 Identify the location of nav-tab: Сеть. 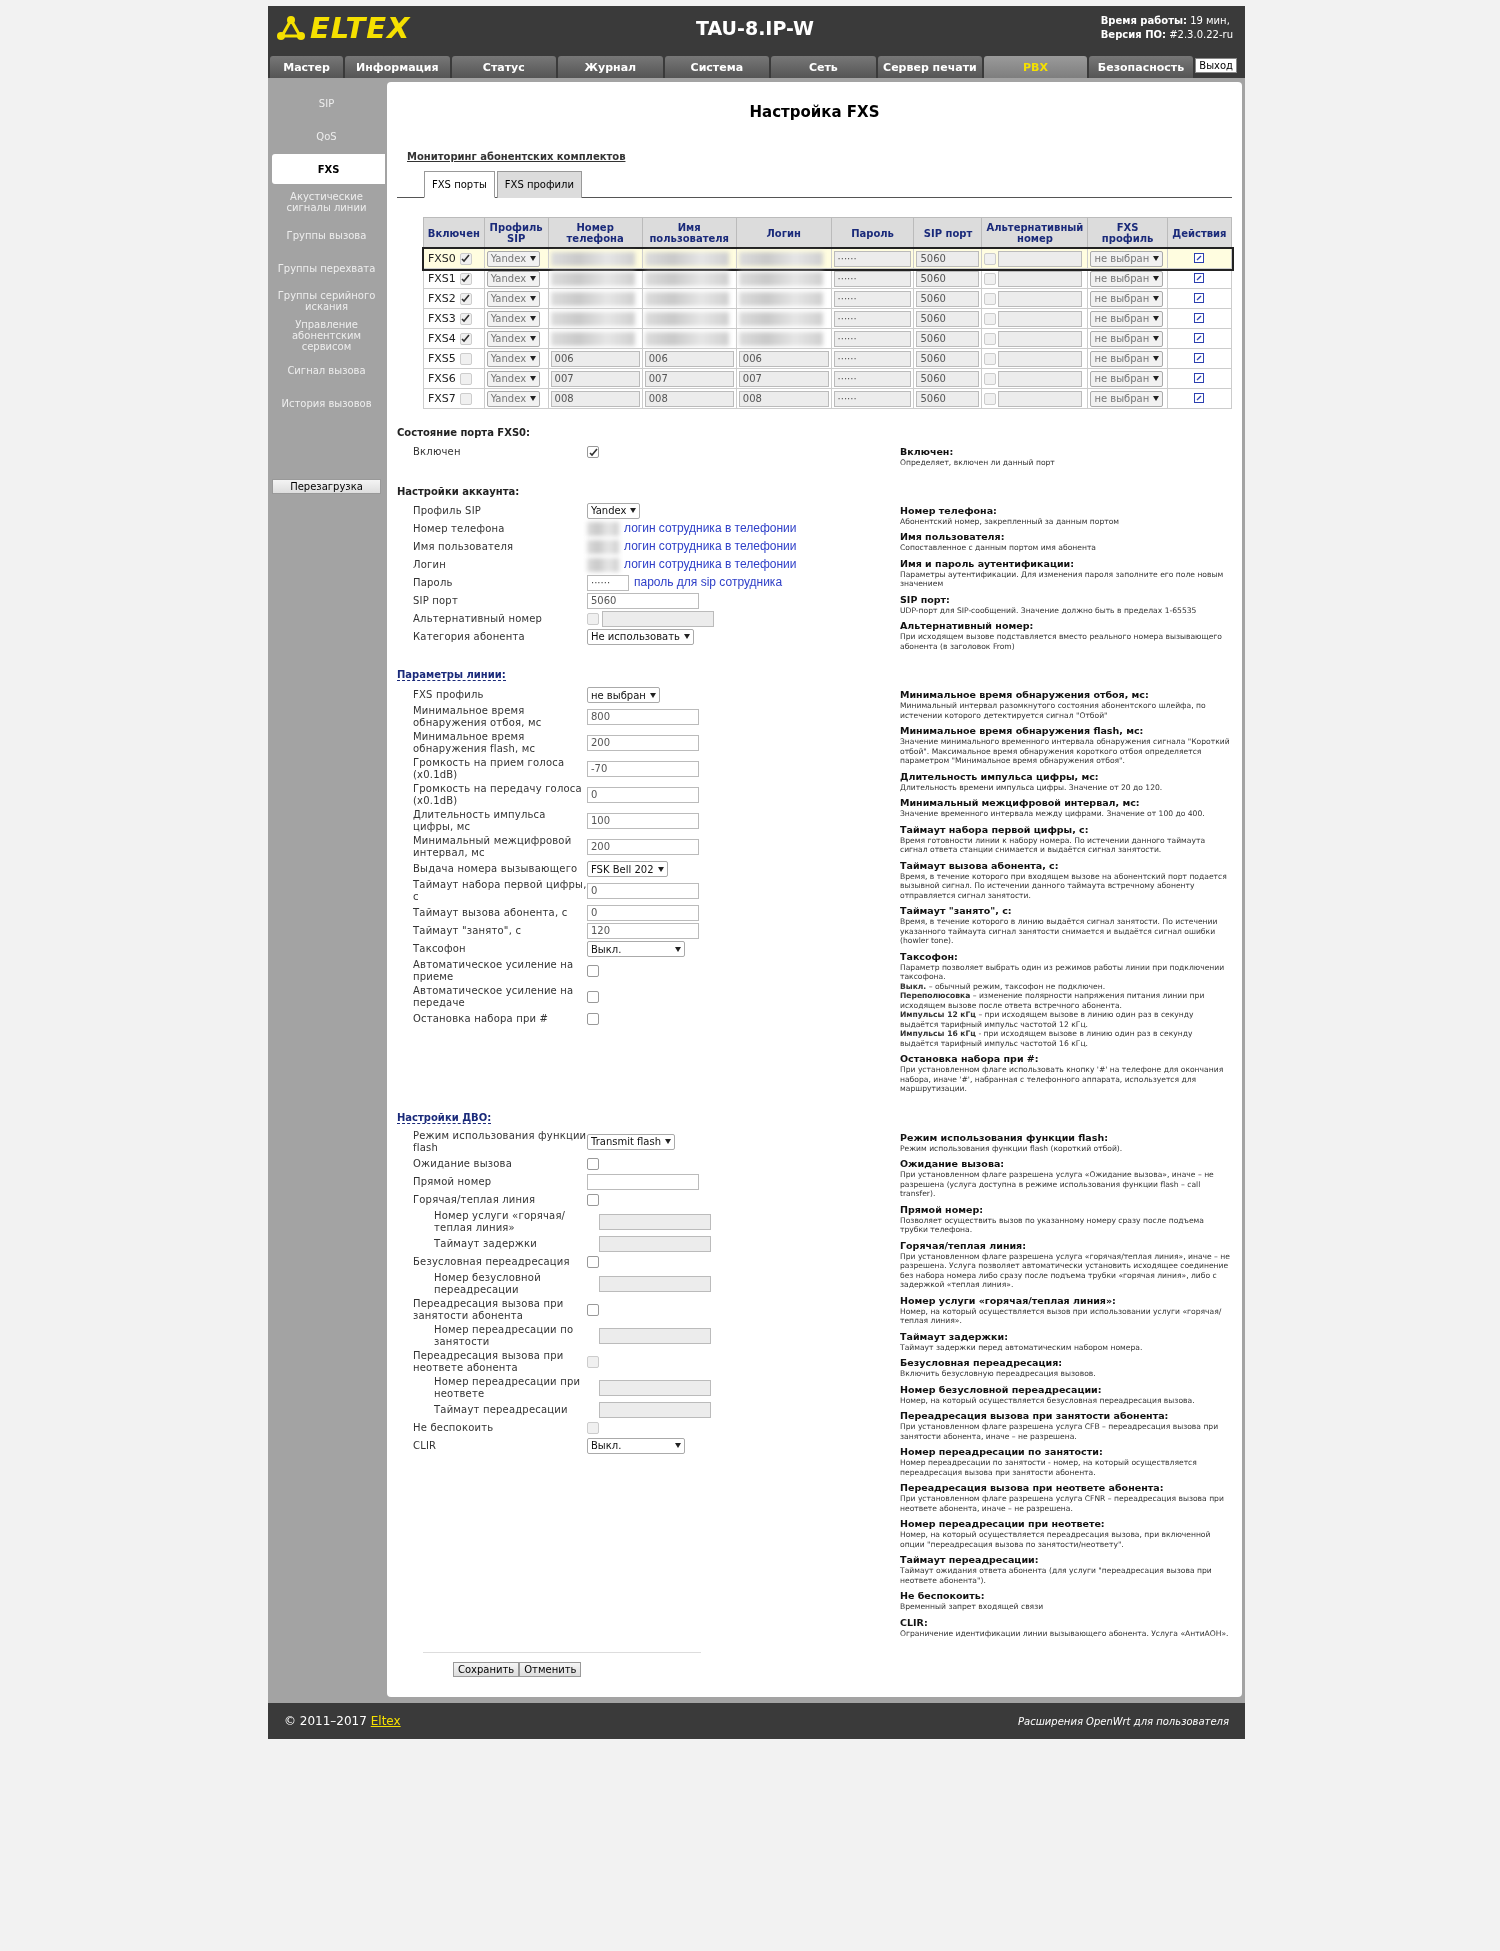
(823, 67).